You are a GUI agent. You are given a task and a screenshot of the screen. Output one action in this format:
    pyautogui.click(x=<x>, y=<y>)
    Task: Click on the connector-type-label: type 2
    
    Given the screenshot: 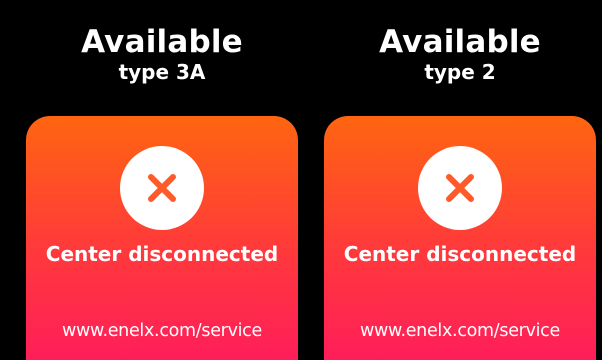 What is the action you would take?
    pyautogui.click(x=460, y=72)
    